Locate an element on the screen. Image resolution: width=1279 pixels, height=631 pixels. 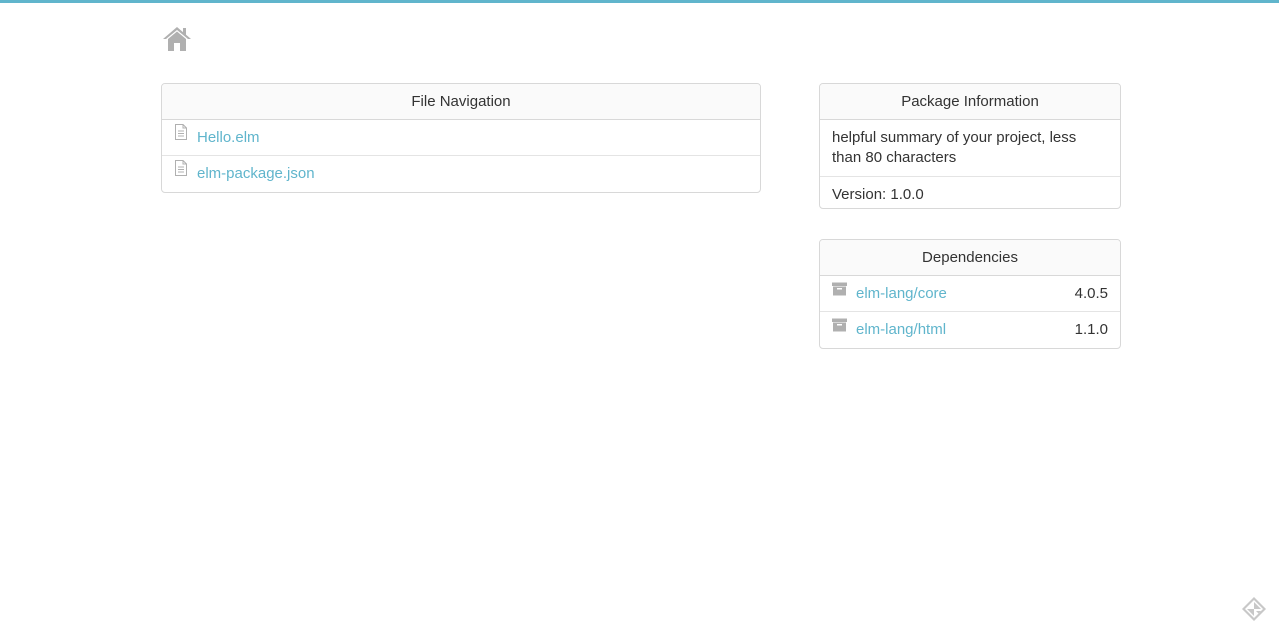
dependency-version: 4.0.5 is located at coordinates (1091, 293).